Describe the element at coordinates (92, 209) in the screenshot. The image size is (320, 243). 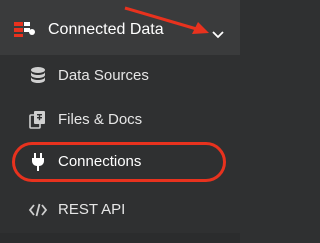
I see `menu-item-label: REST API` at that location.